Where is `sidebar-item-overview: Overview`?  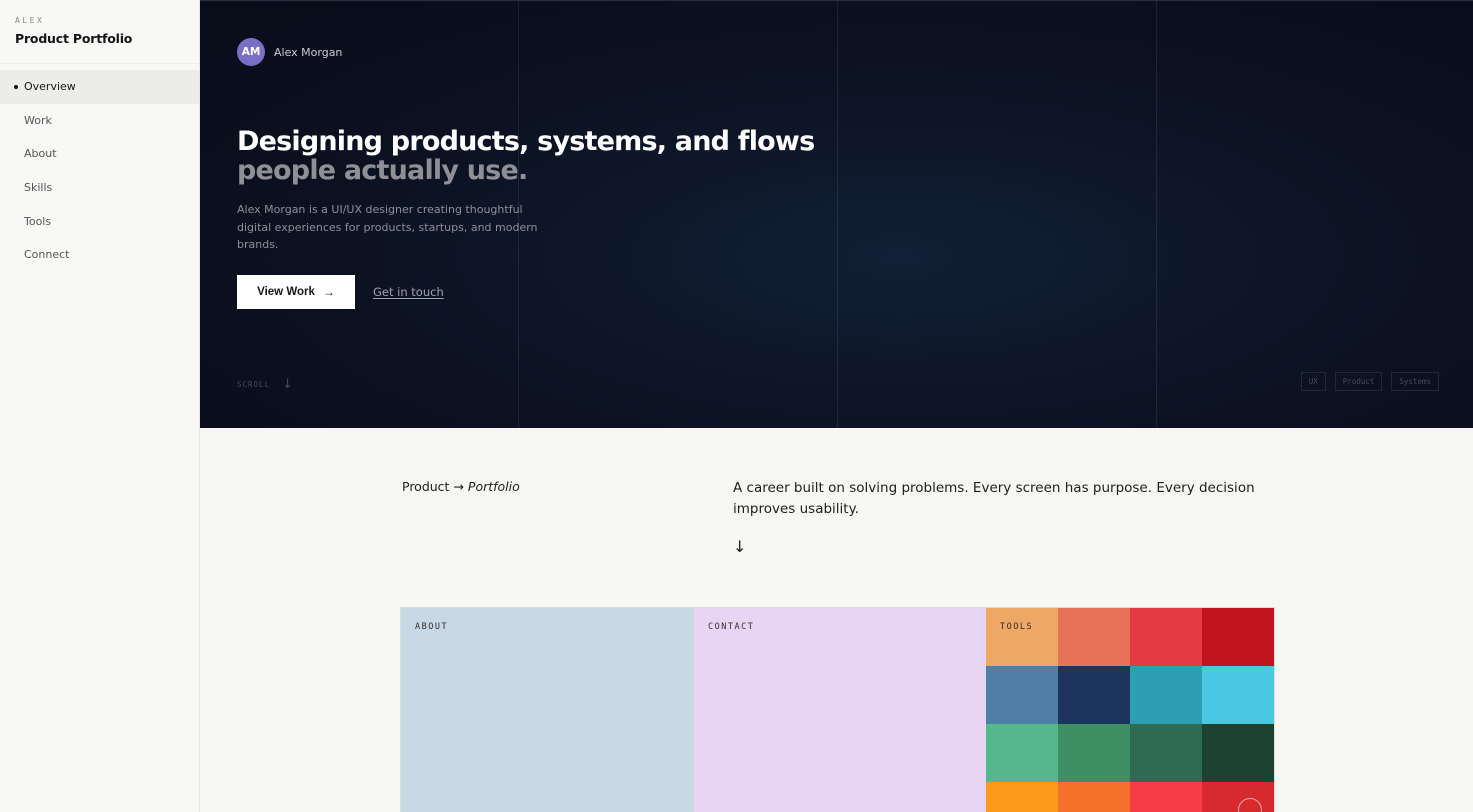
sidebar-item-overview: Overview is located at coordinates (99, 87).